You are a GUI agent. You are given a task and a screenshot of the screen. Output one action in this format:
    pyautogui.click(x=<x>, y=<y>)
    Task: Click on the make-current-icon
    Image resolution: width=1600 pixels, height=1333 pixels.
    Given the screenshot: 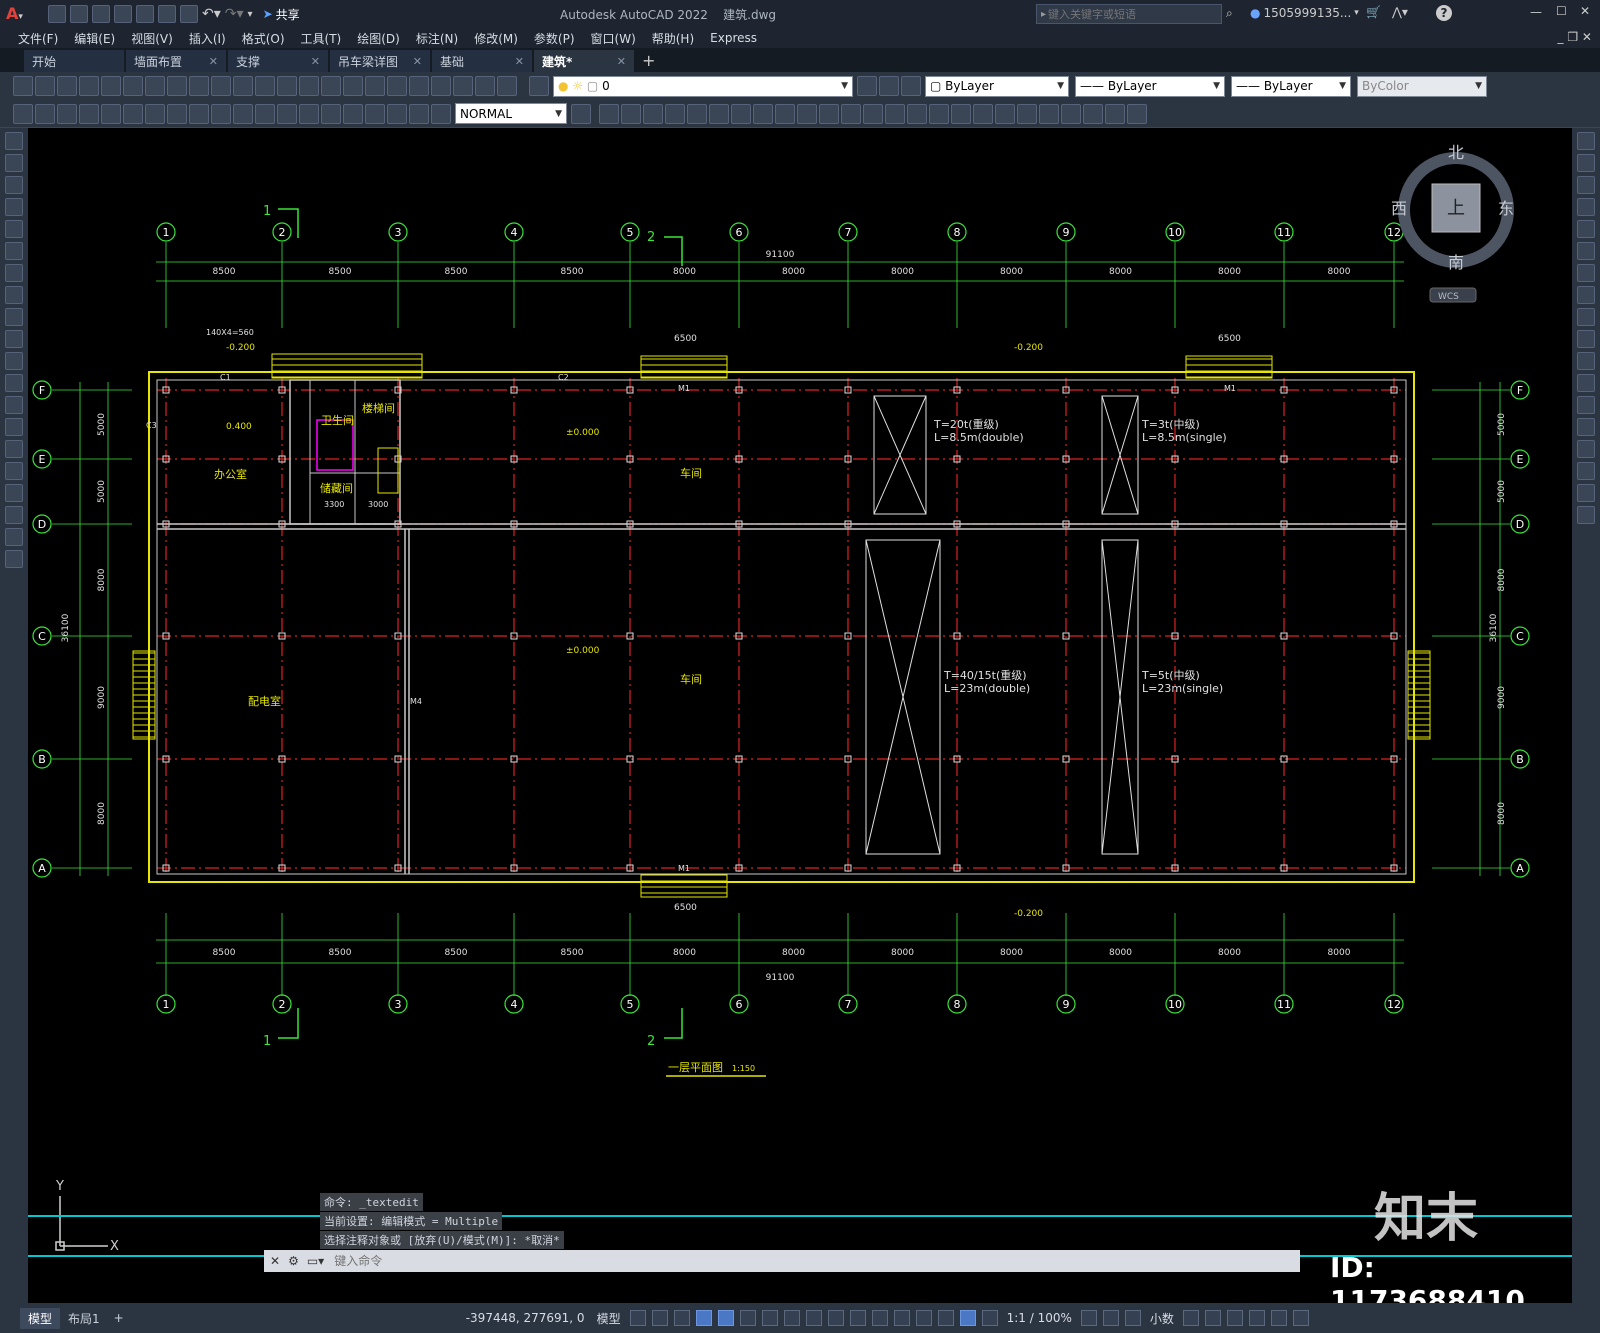 What is the action you would take?
    pyautogui.click(x=867, y=86)
    